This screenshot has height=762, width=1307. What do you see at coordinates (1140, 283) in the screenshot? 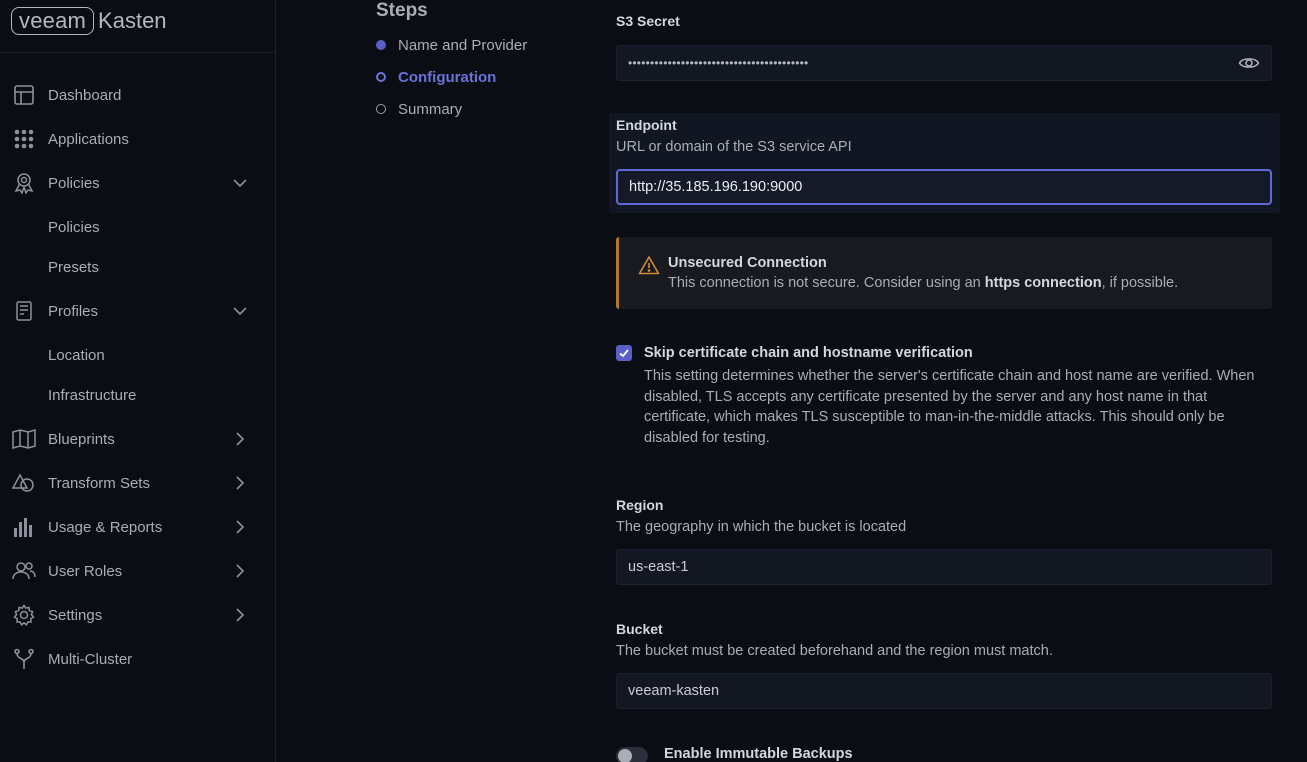
I see `warning-text-after: , if possible.` at bounding box center [1140, 283].